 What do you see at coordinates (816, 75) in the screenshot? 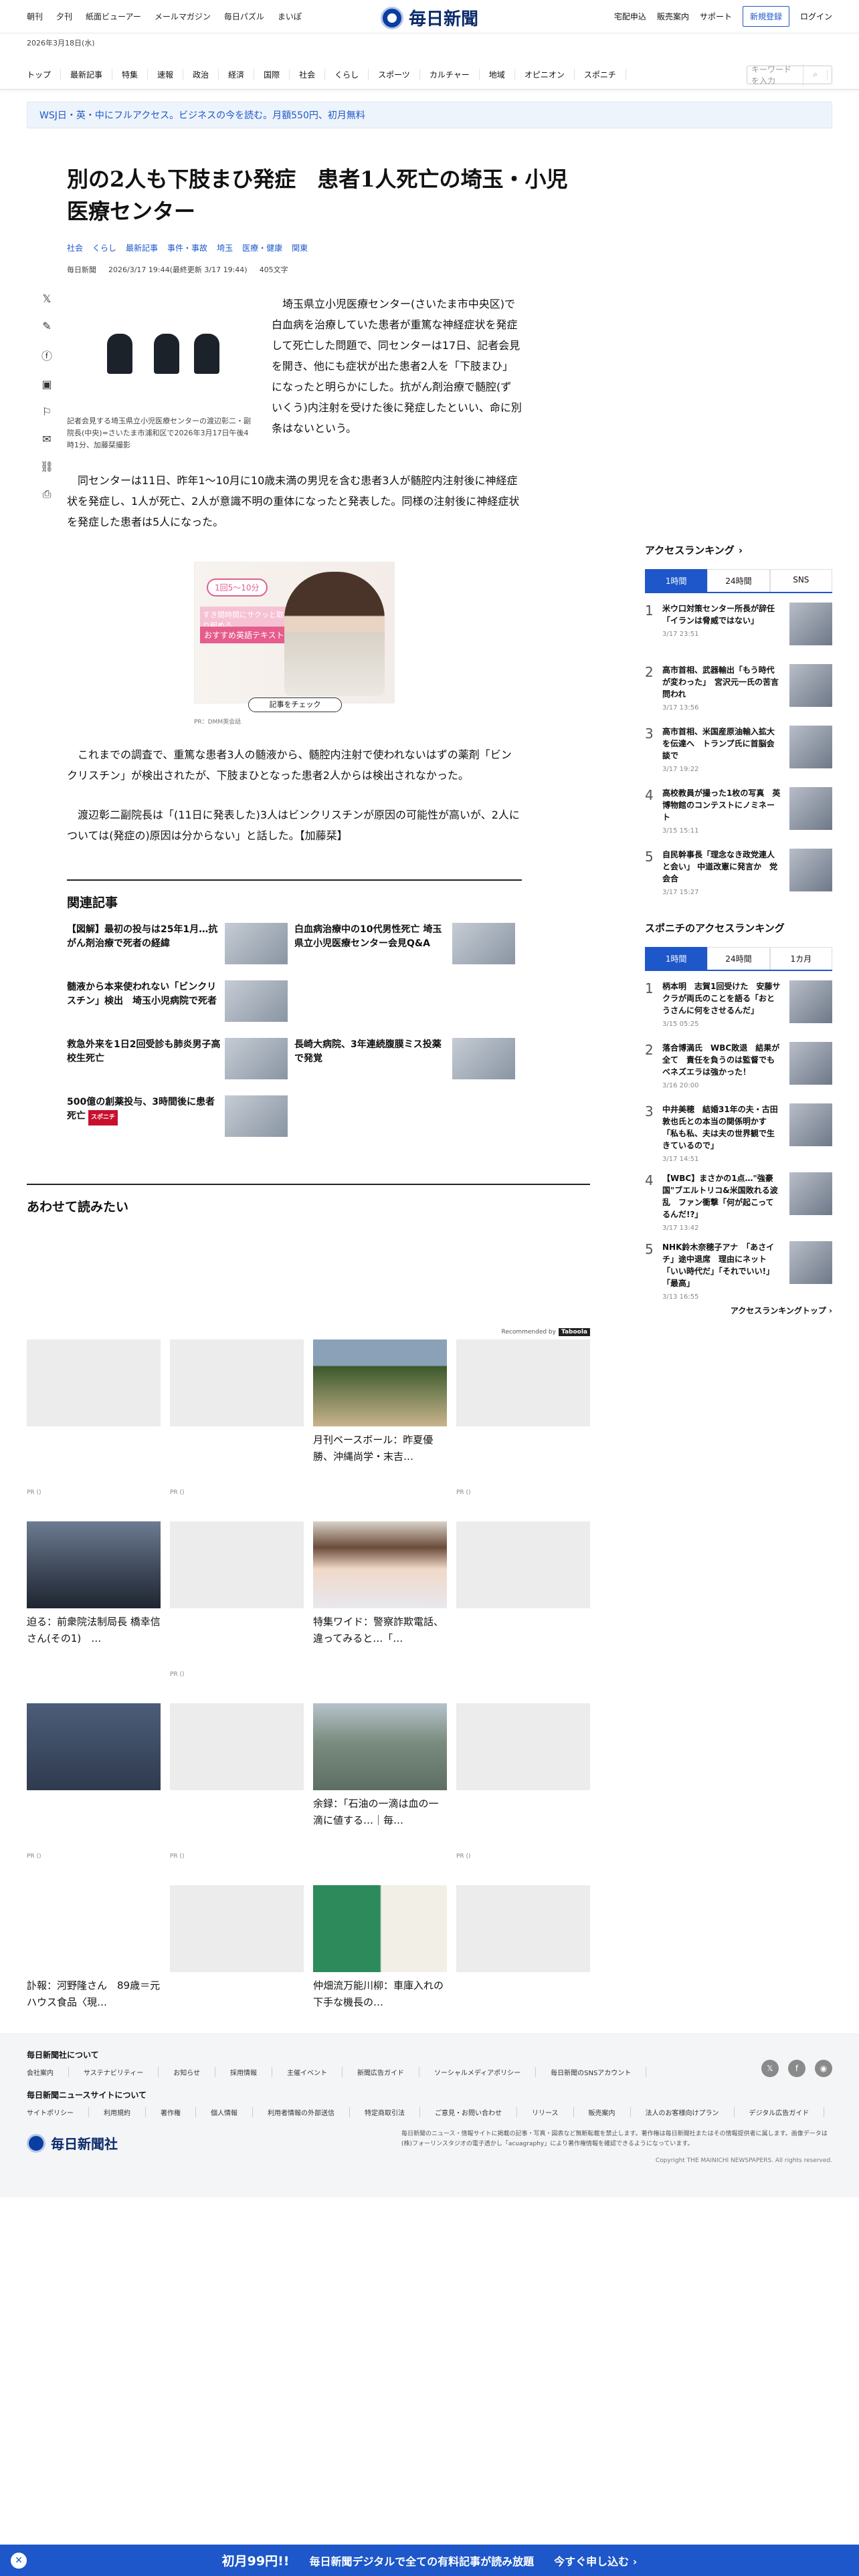
I see `search-icon: ⌕` at bounding box center [816, 75].